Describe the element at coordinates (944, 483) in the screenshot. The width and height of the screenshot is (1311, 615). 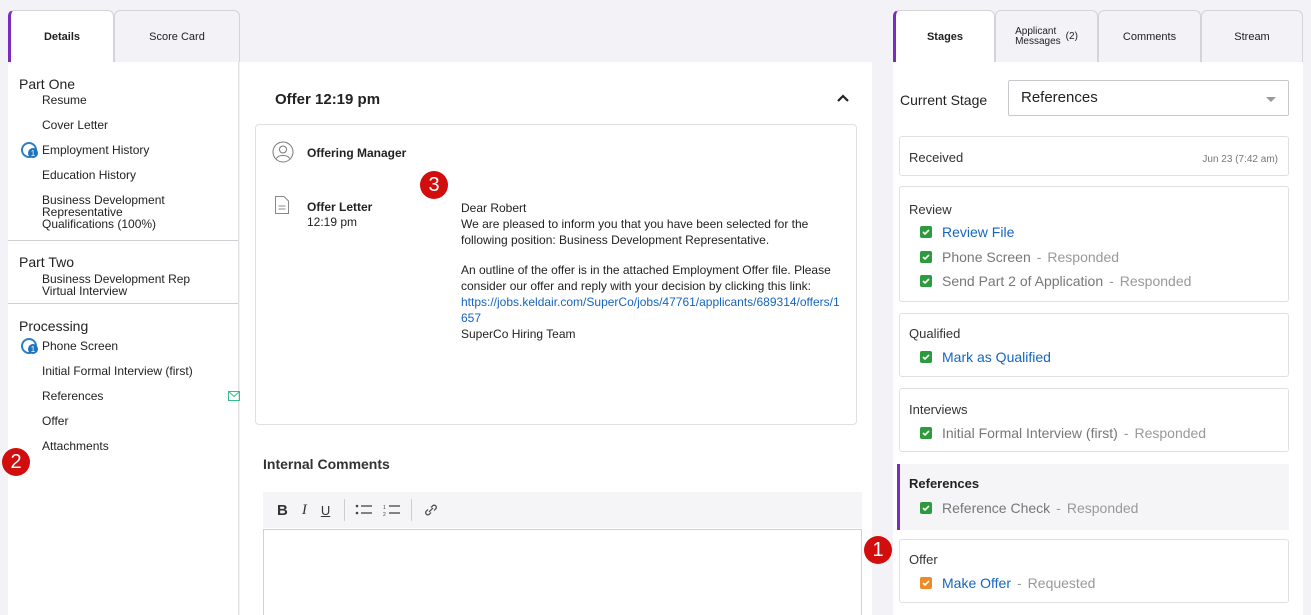
I see `stage-name: References` at that location.